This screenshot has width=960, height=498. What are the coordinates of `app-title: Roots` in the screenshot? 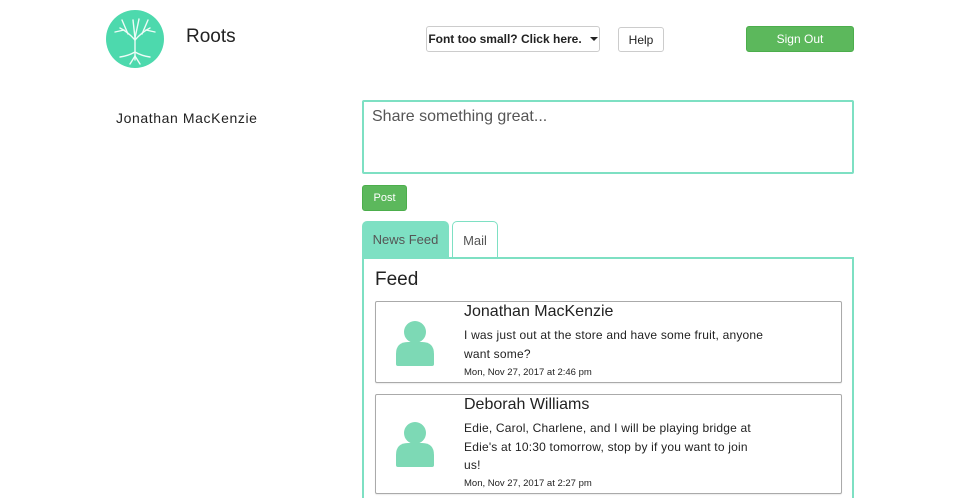 It's located at (211, 36).